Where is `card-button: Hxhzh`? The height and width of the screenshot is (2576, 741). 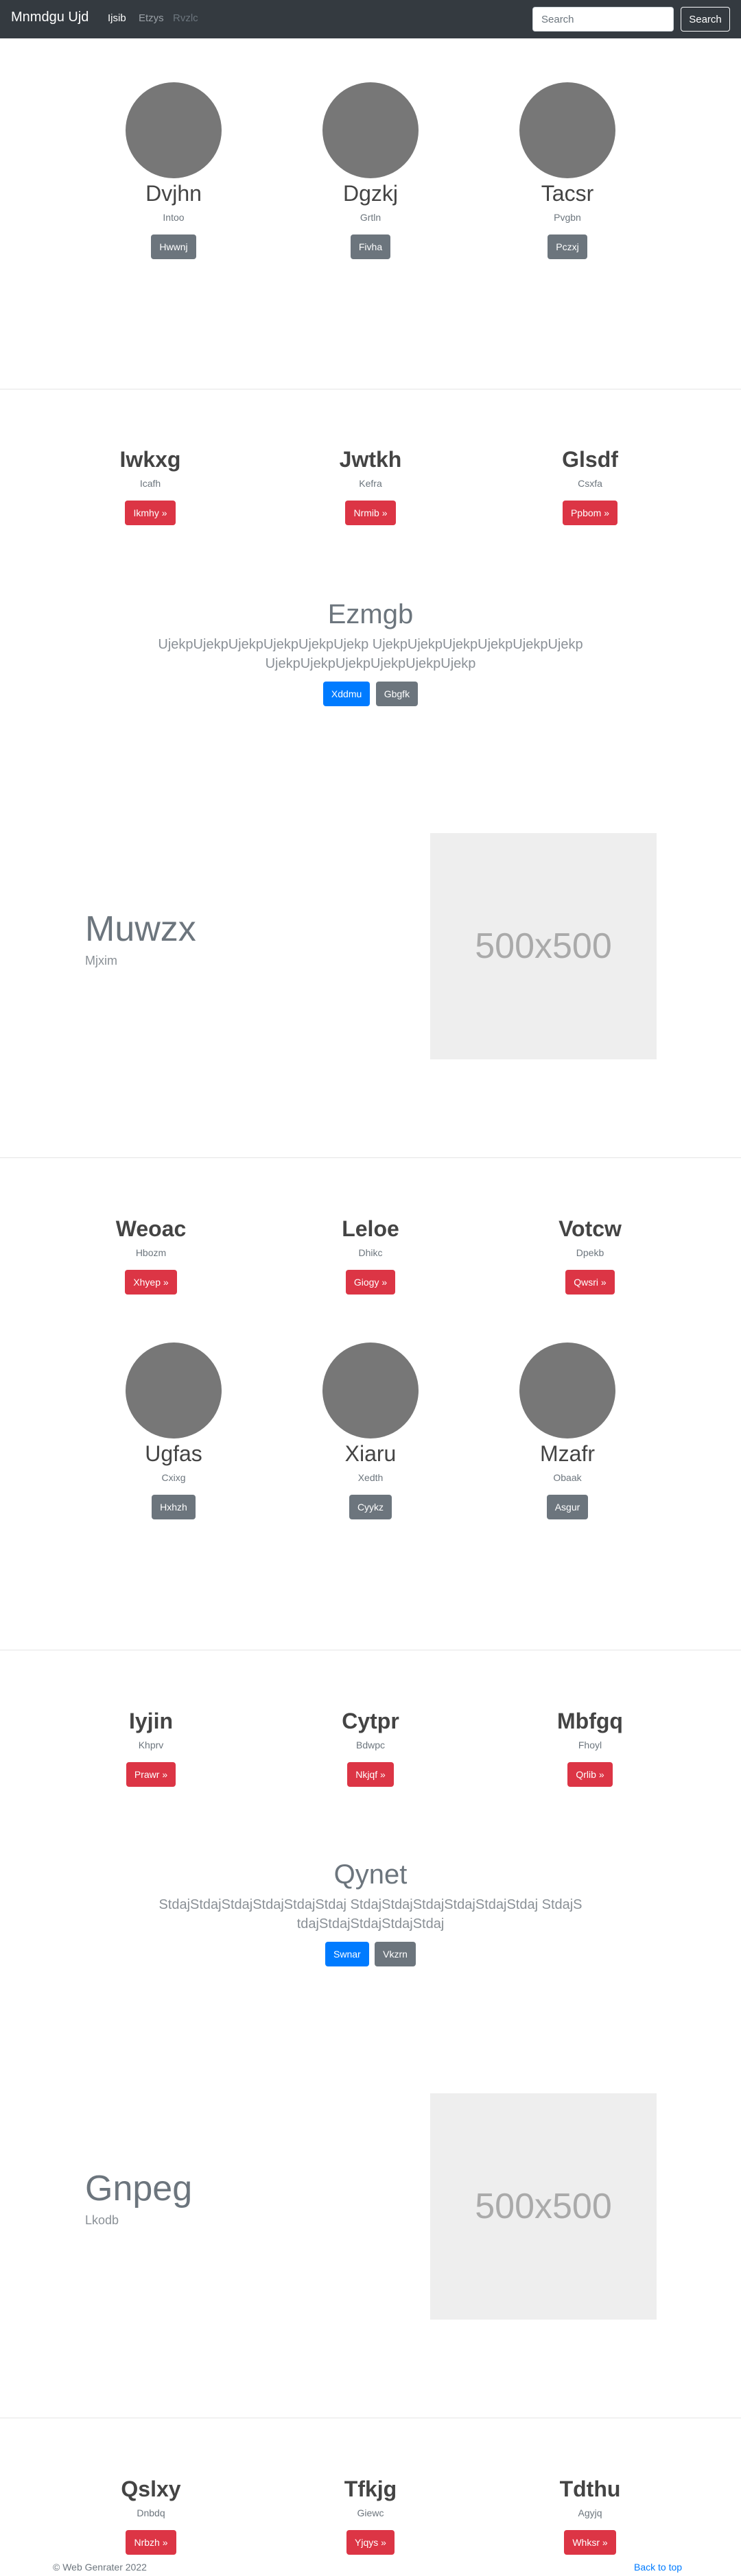 card-button: Hxhzh is located at coordinates (174, 1507).